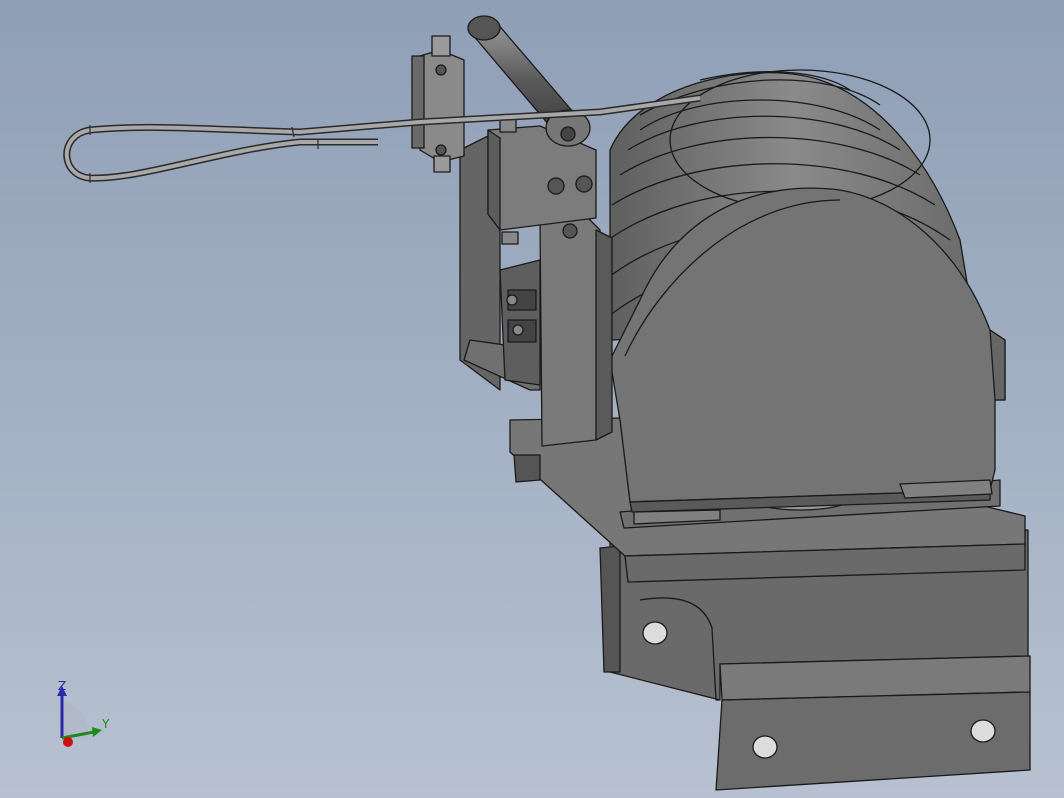 The image size is (1064, 798). Describe the element at coordinates (106, 724) in the screenshot. I see `y-axis-label: Y` at that location.